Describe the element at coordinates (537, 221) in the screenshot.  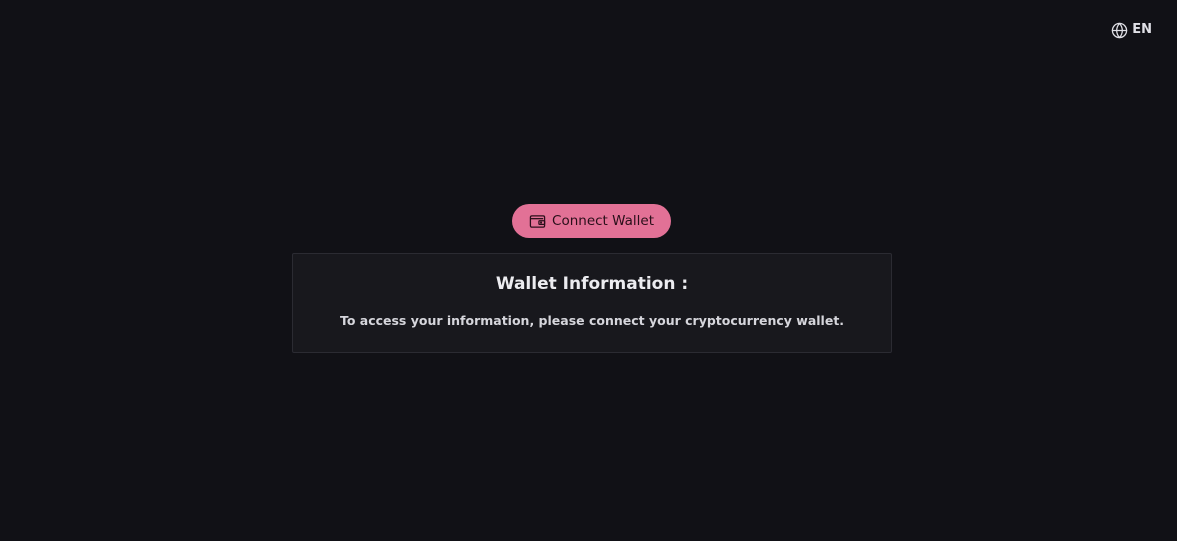
I see `wallet-icon` at that location.